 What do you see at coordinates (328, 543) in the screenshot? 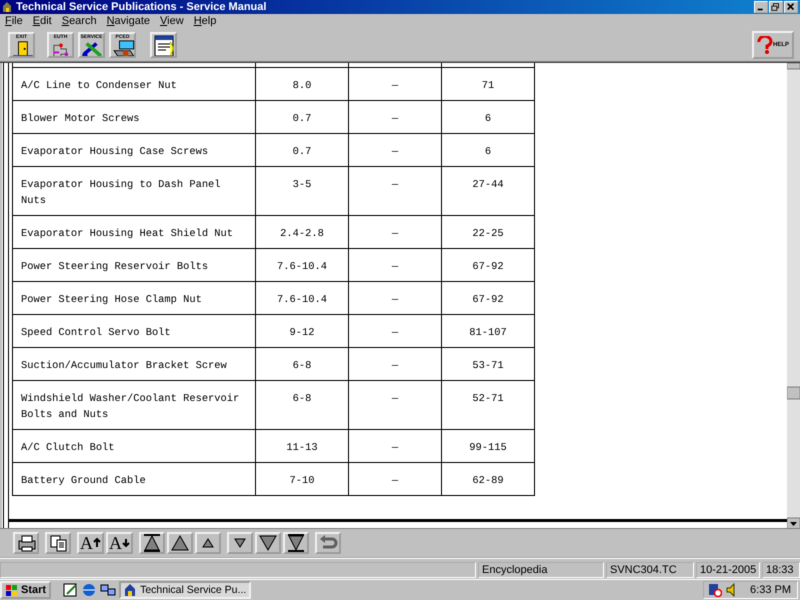
I see `back-button` at bounding box center [328, 543].